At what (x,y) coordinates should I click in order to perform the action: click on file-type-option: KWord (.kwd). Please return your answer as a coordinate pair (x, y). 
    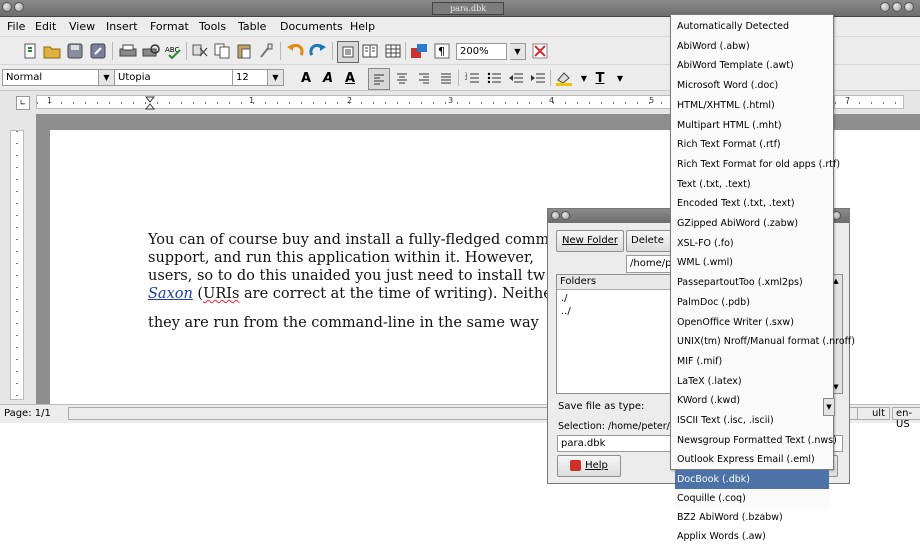
    Looking at the image, I should click on (752, 401).